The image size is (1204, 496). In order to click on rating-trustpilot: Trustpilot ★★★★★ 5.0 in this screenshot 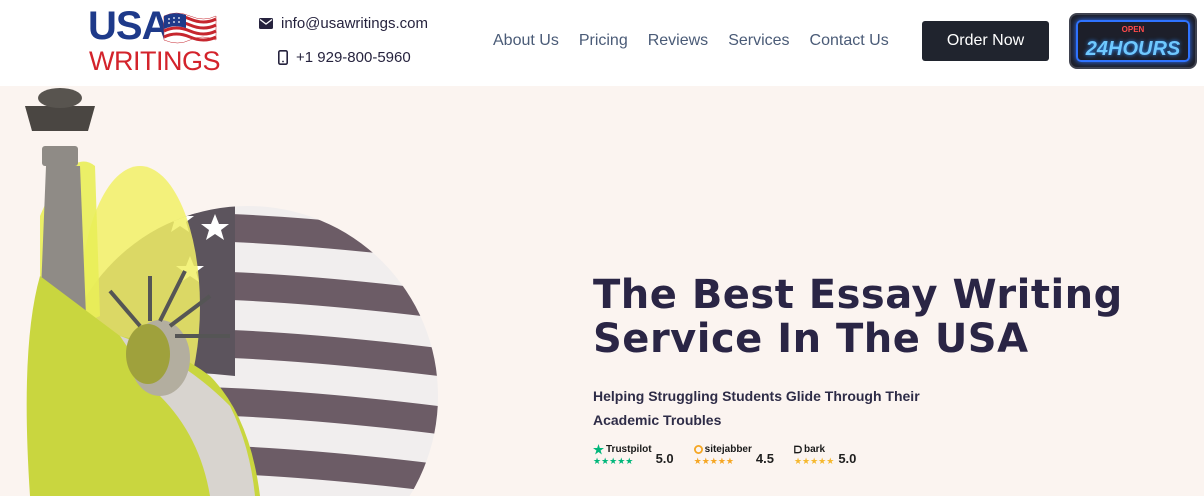, I will do `click(633, 454)`.